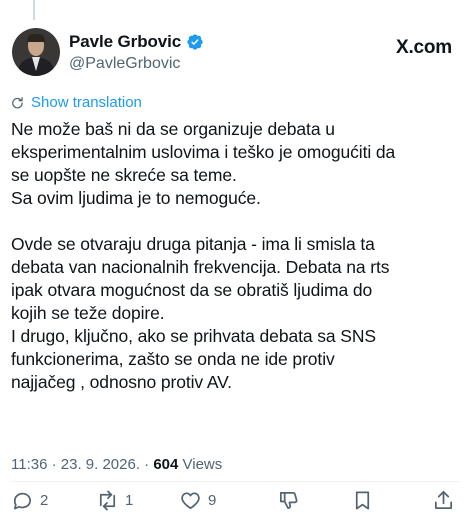  Describe the element at coordinates (233, 54) in the screenshot. I see `tweet-header: Pavle Grbovic @PavleGrbovic X.com` at that location.